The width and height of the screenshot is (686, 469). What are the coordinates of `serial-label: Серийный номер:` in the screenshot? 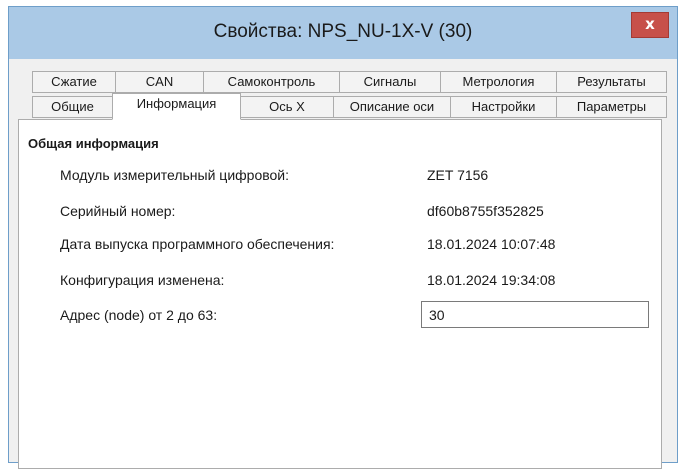 It's located at (118, 211).